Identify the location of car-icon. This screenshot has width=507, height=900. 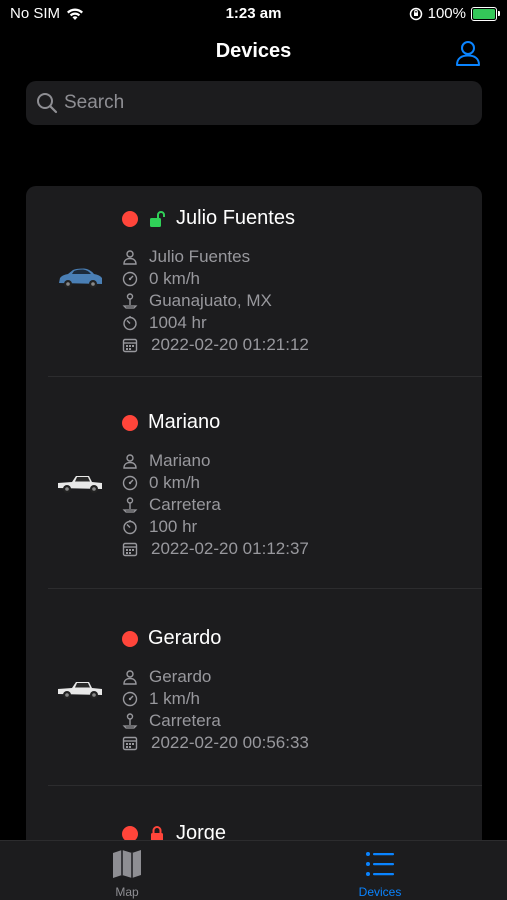
(80, 278).